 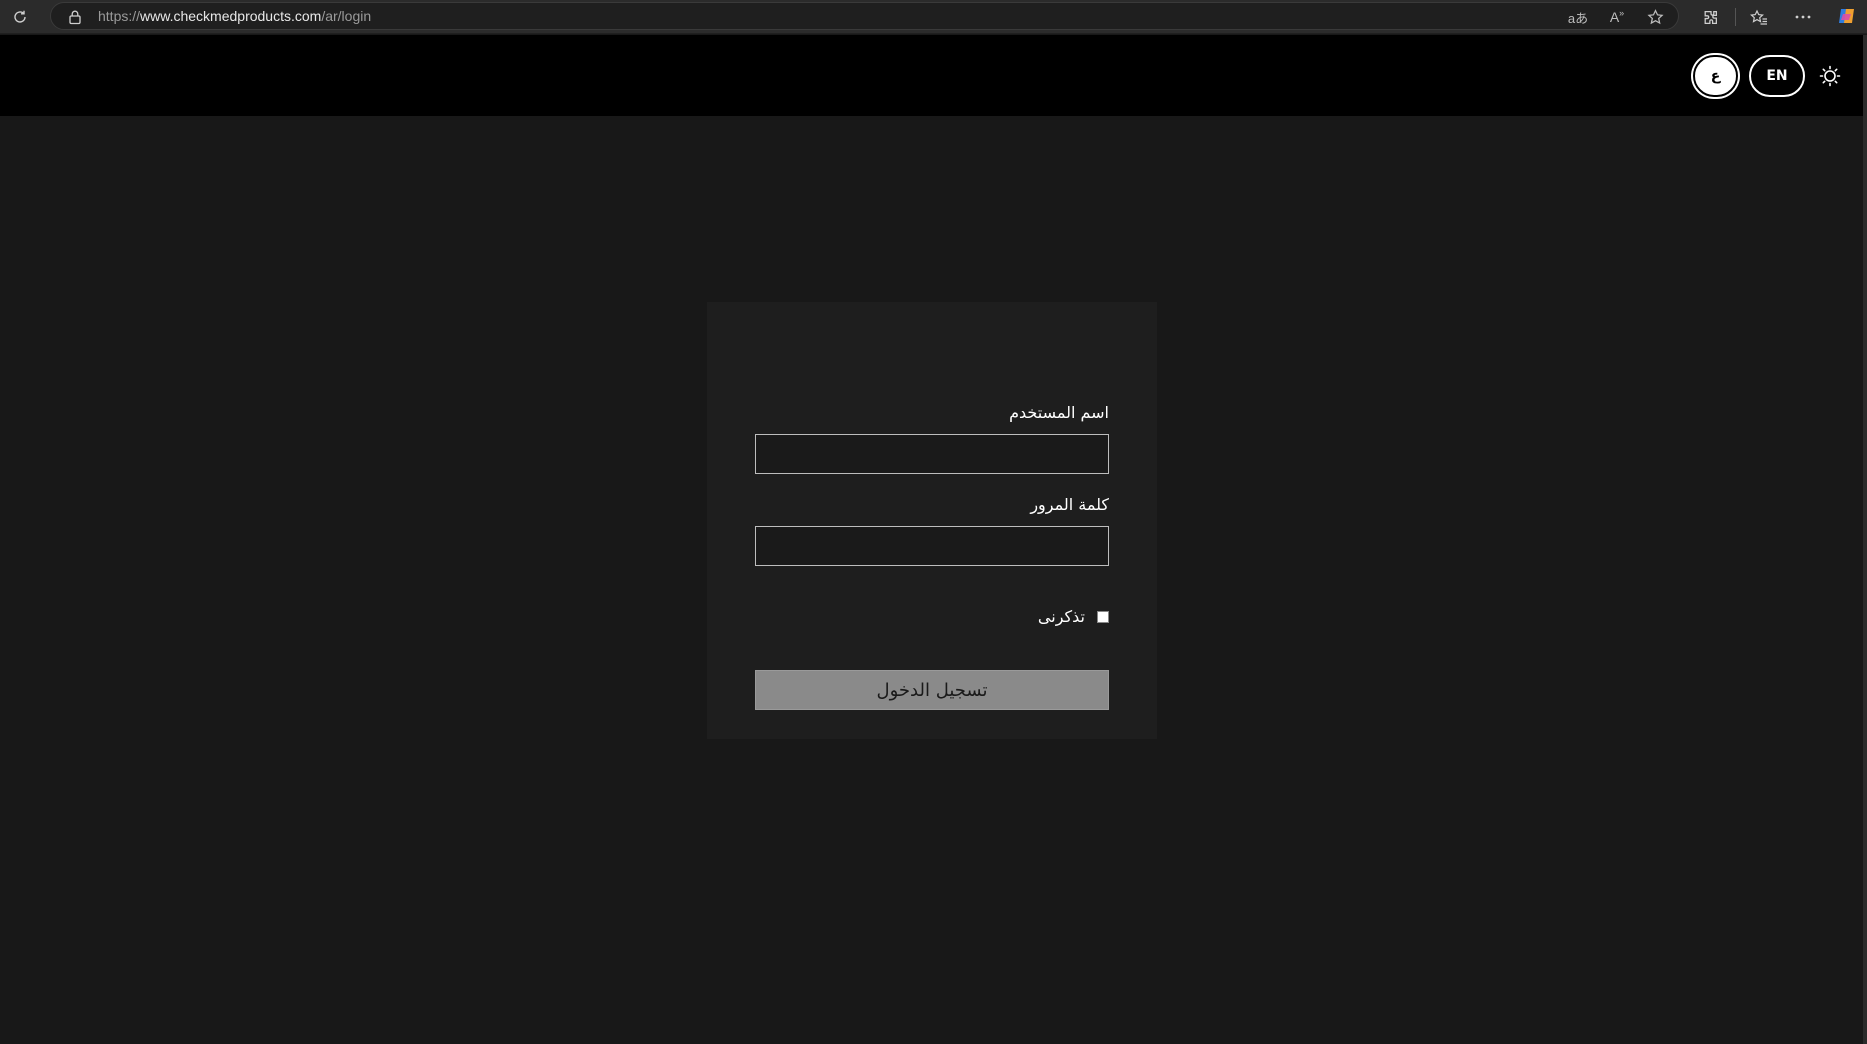 I want to click on refresh-icon, so click(x=20, y=16).